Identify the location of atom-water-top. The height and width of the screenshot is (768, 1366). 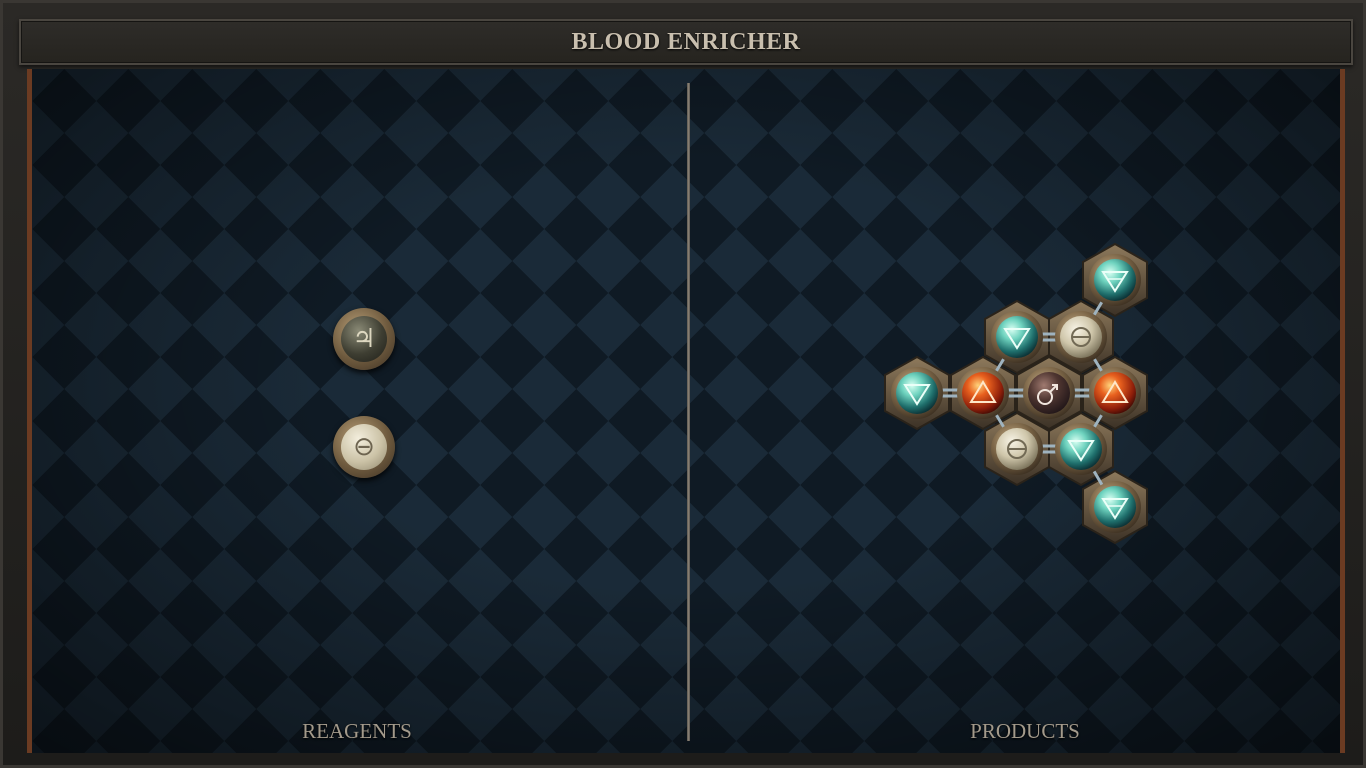
(1115, 280).